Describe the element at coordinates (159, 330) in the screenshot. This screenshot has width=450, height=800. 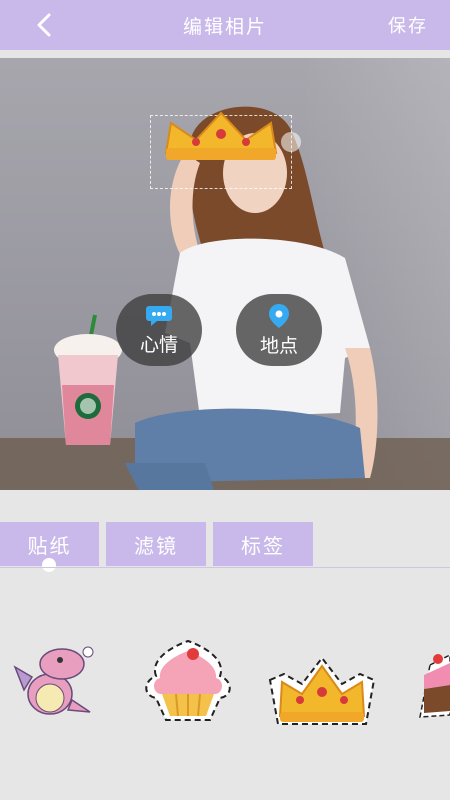
I see `mood-tag-button: 心情` at that location.